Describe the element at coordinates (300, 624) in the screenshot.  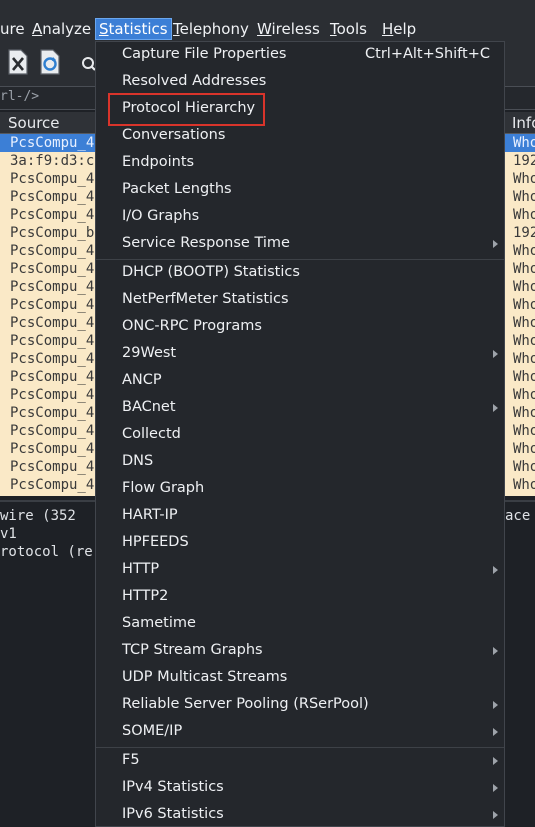
I see `menu-item-sametime: Sametime` at that location.